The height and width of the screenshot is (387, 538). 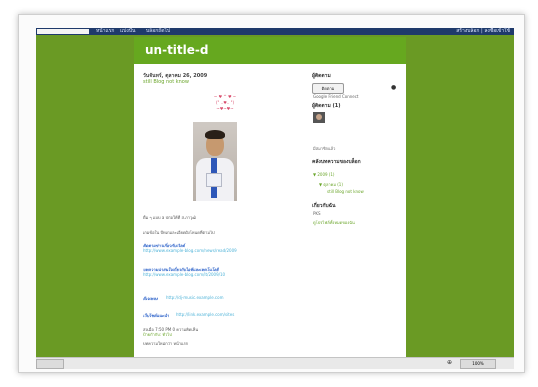 What do you see at coordinates (275, 363) in the screenshot?
I see `browser-statusbar` at bounding box center [275, 363].